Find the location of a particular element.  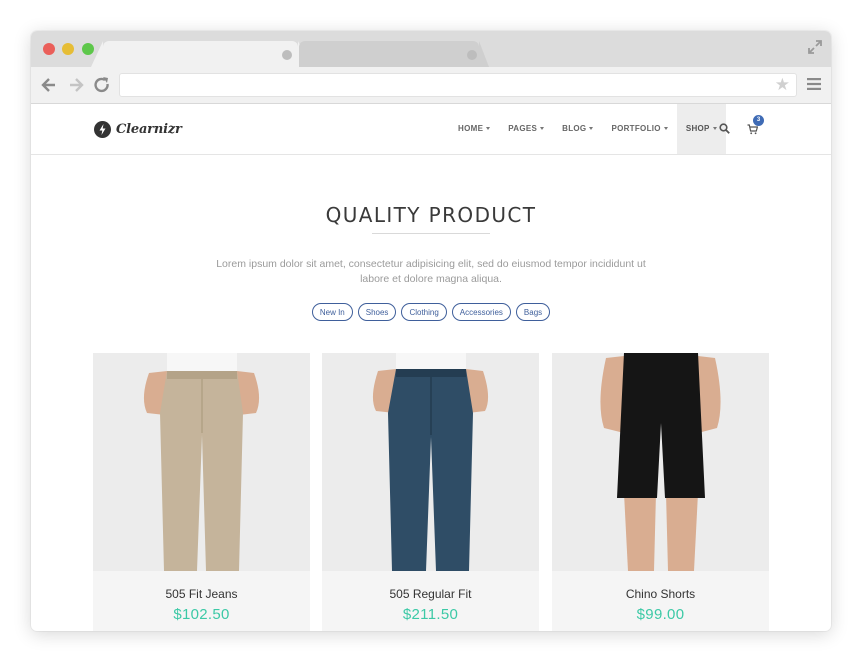

product-card: 505 Regular Fit $211.50 is located at coordinates (430, 492).